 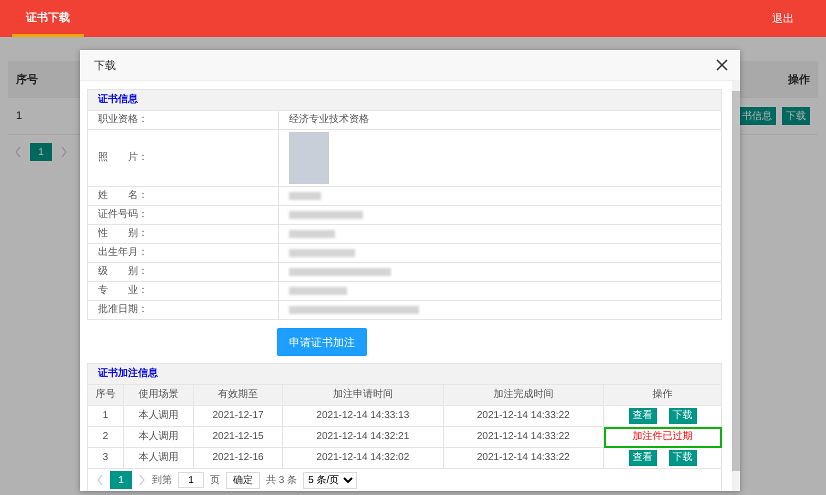 I want to click on page-unit: 页, so click(x=215, y=480).